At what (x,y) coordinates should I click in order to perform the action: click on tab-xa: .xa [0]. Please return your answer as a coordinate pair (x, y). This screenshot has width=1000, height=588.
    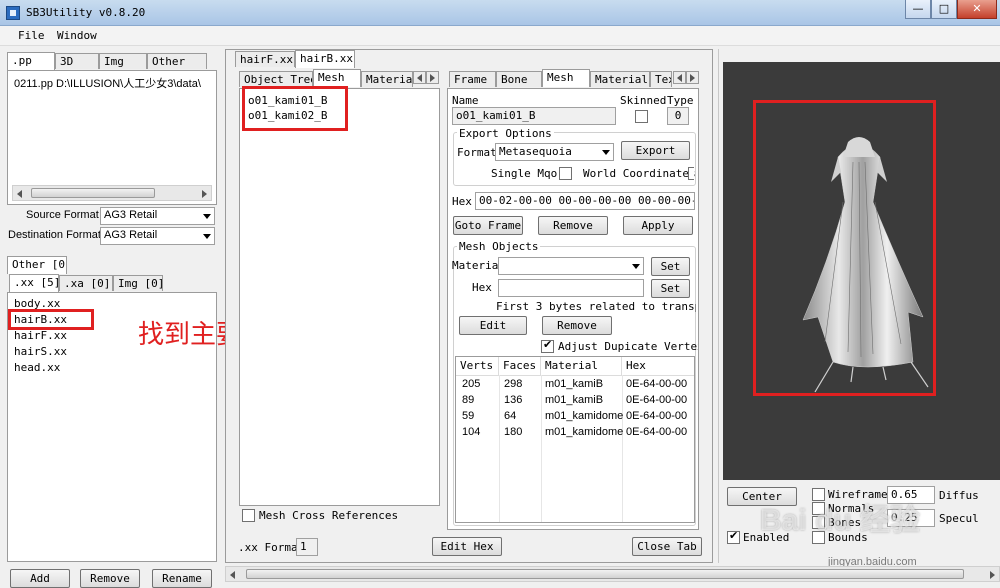
    Looking at the image, I should click on (86, 283).